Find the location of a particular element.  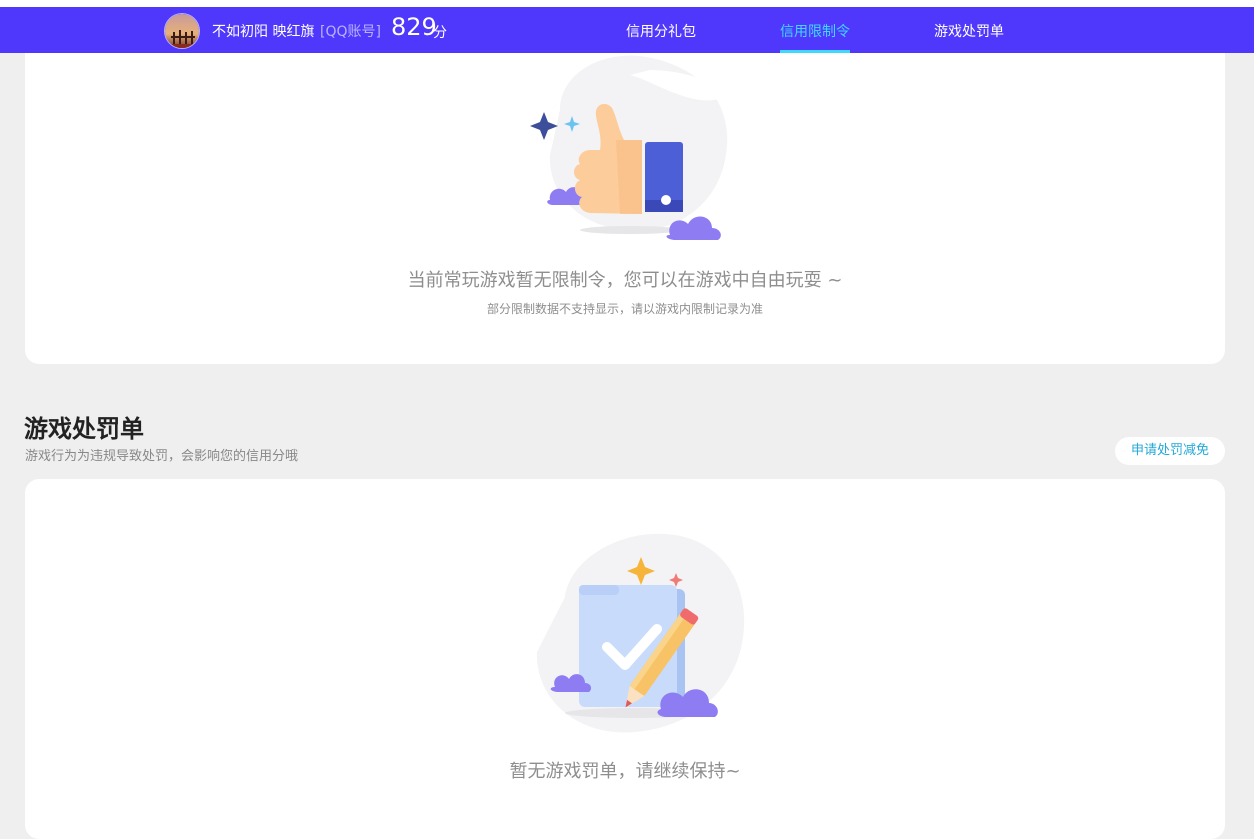

user-name: 不如初阳 映红旗 is located at coordinates (263, 32).